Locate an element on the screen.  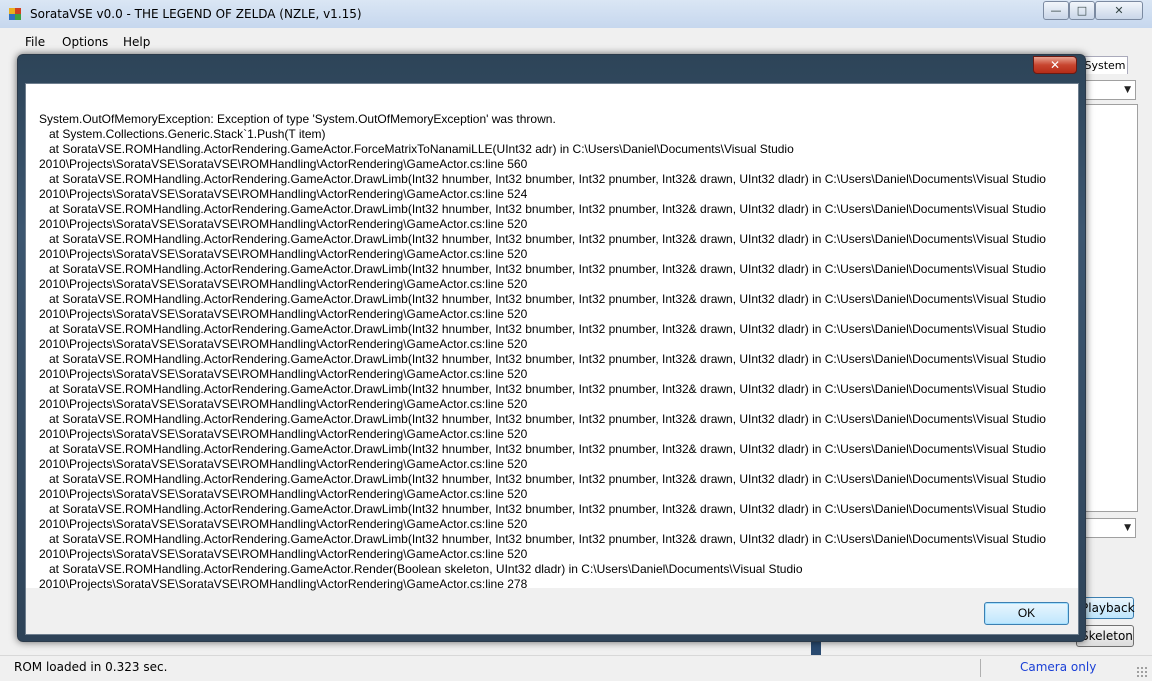
minimize-button: — is located at coordinates (1056, 10).